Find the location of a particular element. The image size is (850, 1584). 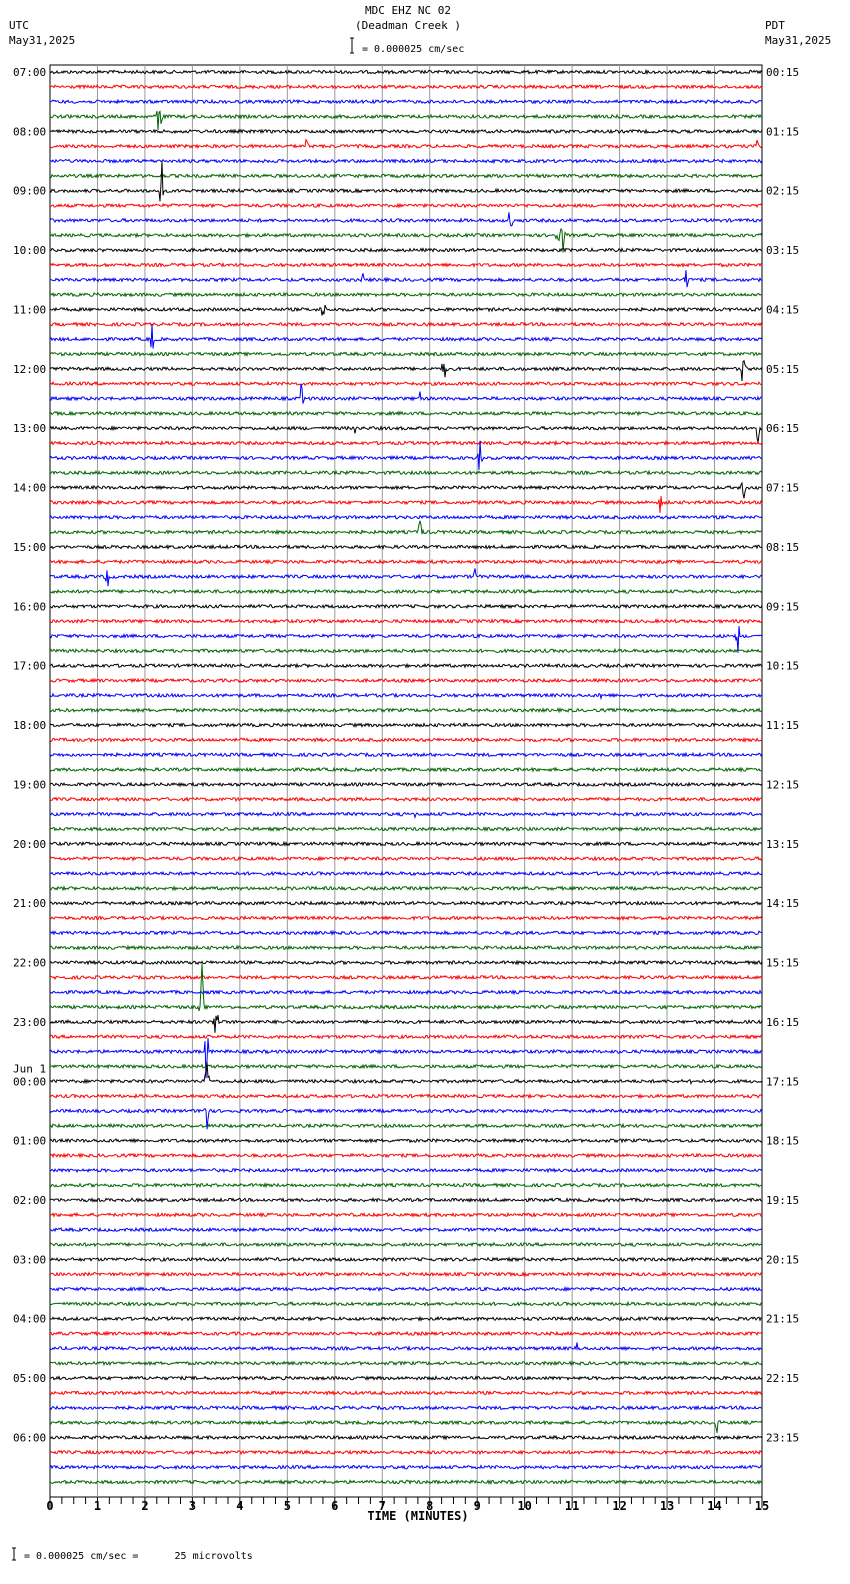

local-time-label: 18:15 is located at coordinates (782, 1141).